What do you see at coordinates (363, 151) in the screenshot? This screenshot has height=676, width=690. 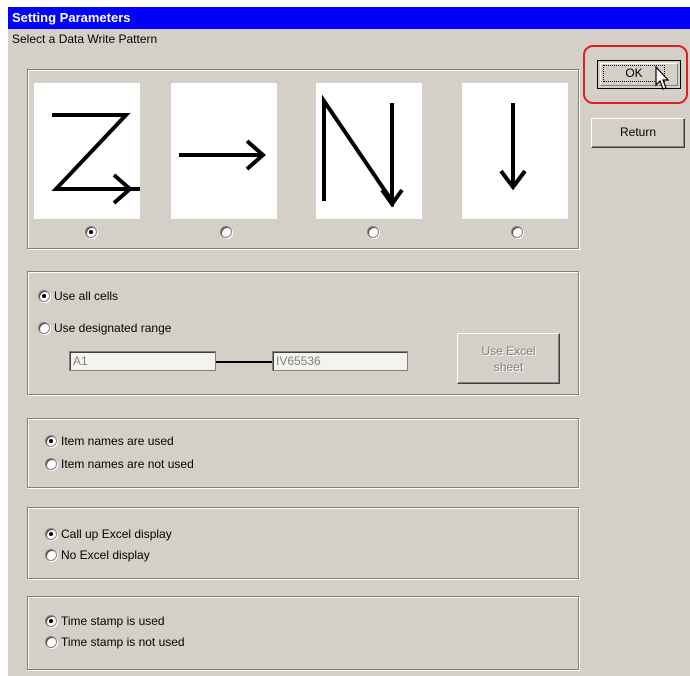 I see `n-pattern-arrow-icon` at bounding box center [363, 151].